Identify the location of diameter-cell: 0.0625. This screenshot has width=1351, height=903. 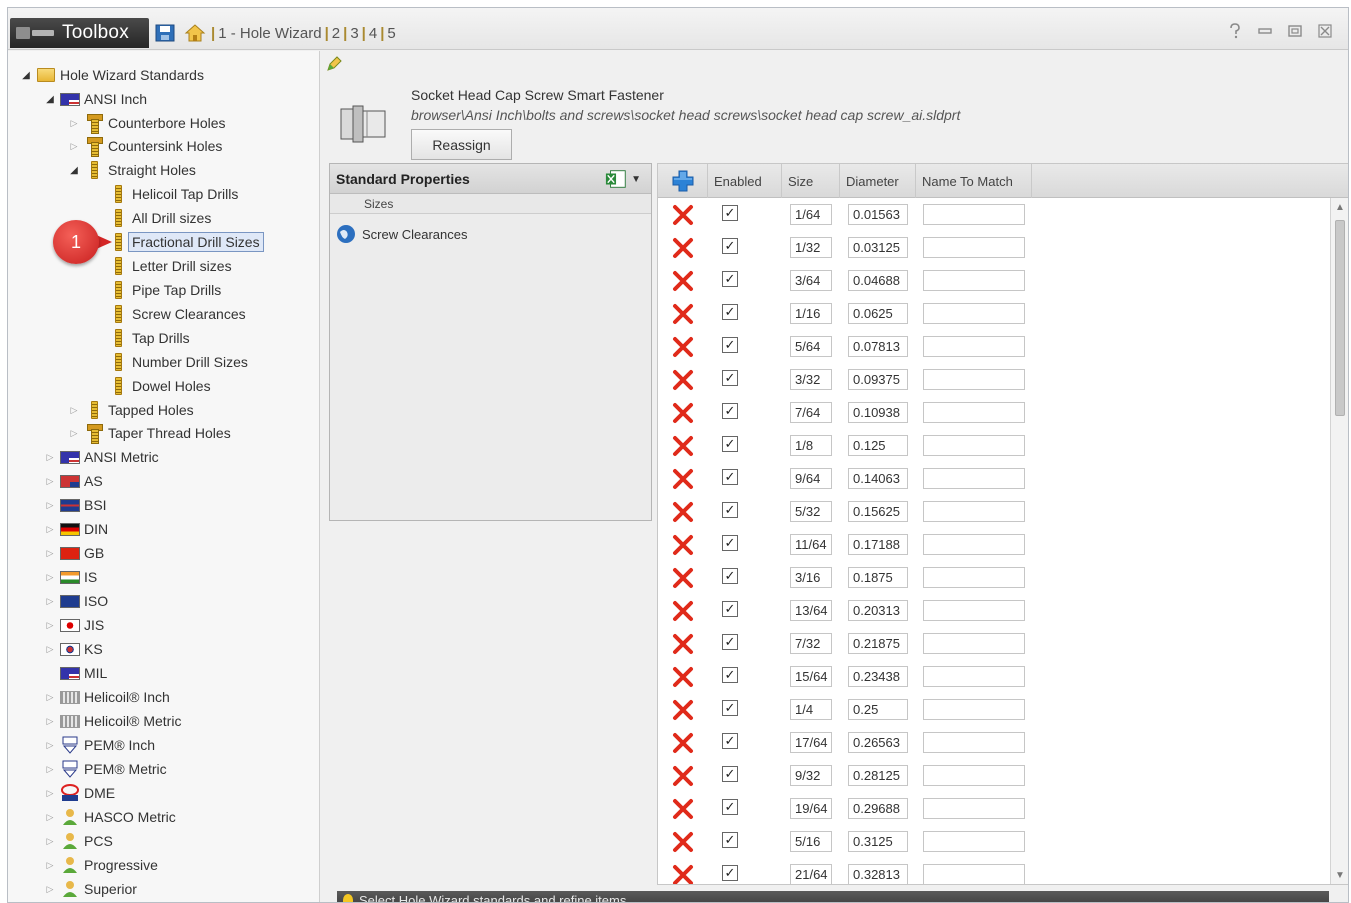
(878, 313).